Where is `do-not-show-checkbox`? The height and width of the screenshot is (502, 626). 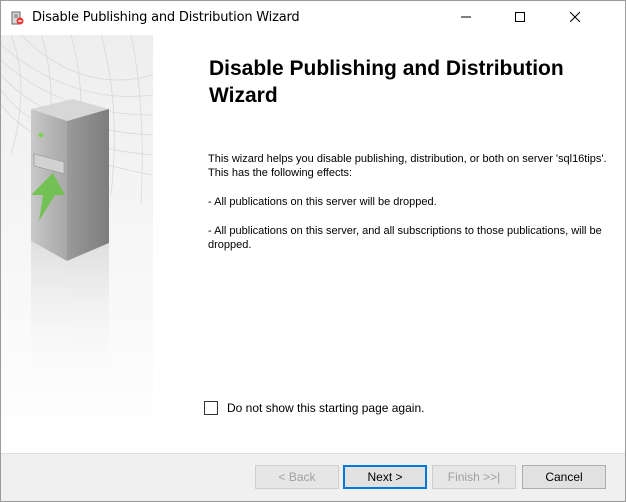 do-not-show-checkbox is located at coordinates (211, 408).